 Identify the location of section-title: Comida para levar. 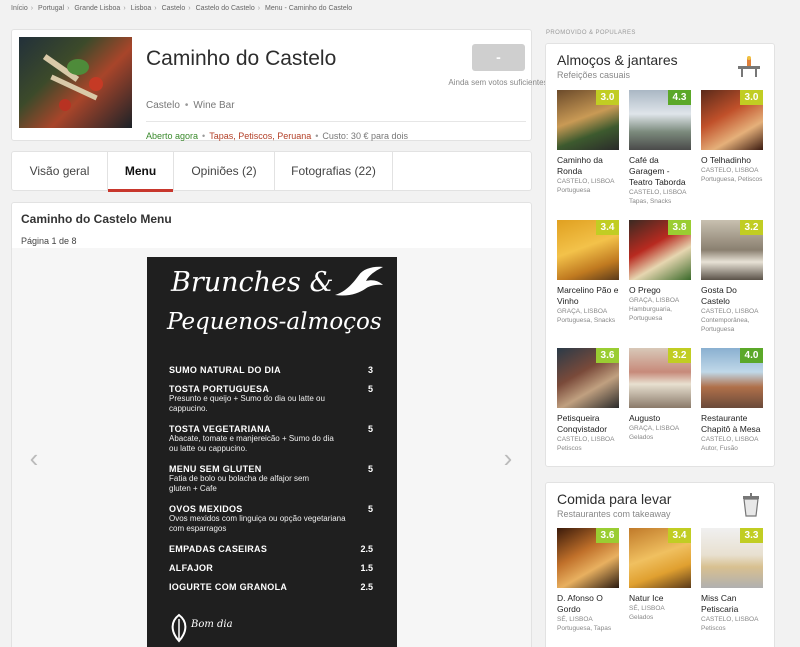
(614, 499).